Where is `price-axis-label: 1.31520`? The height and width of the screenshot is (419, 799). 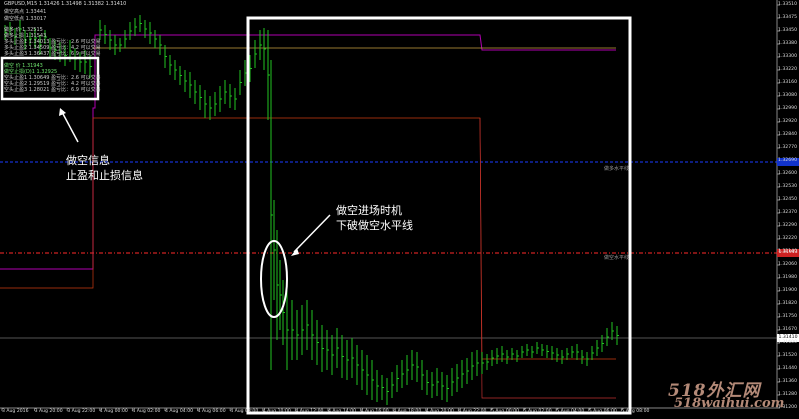
price-axis-label: 1.31520 is located at coordinates (787, 355).